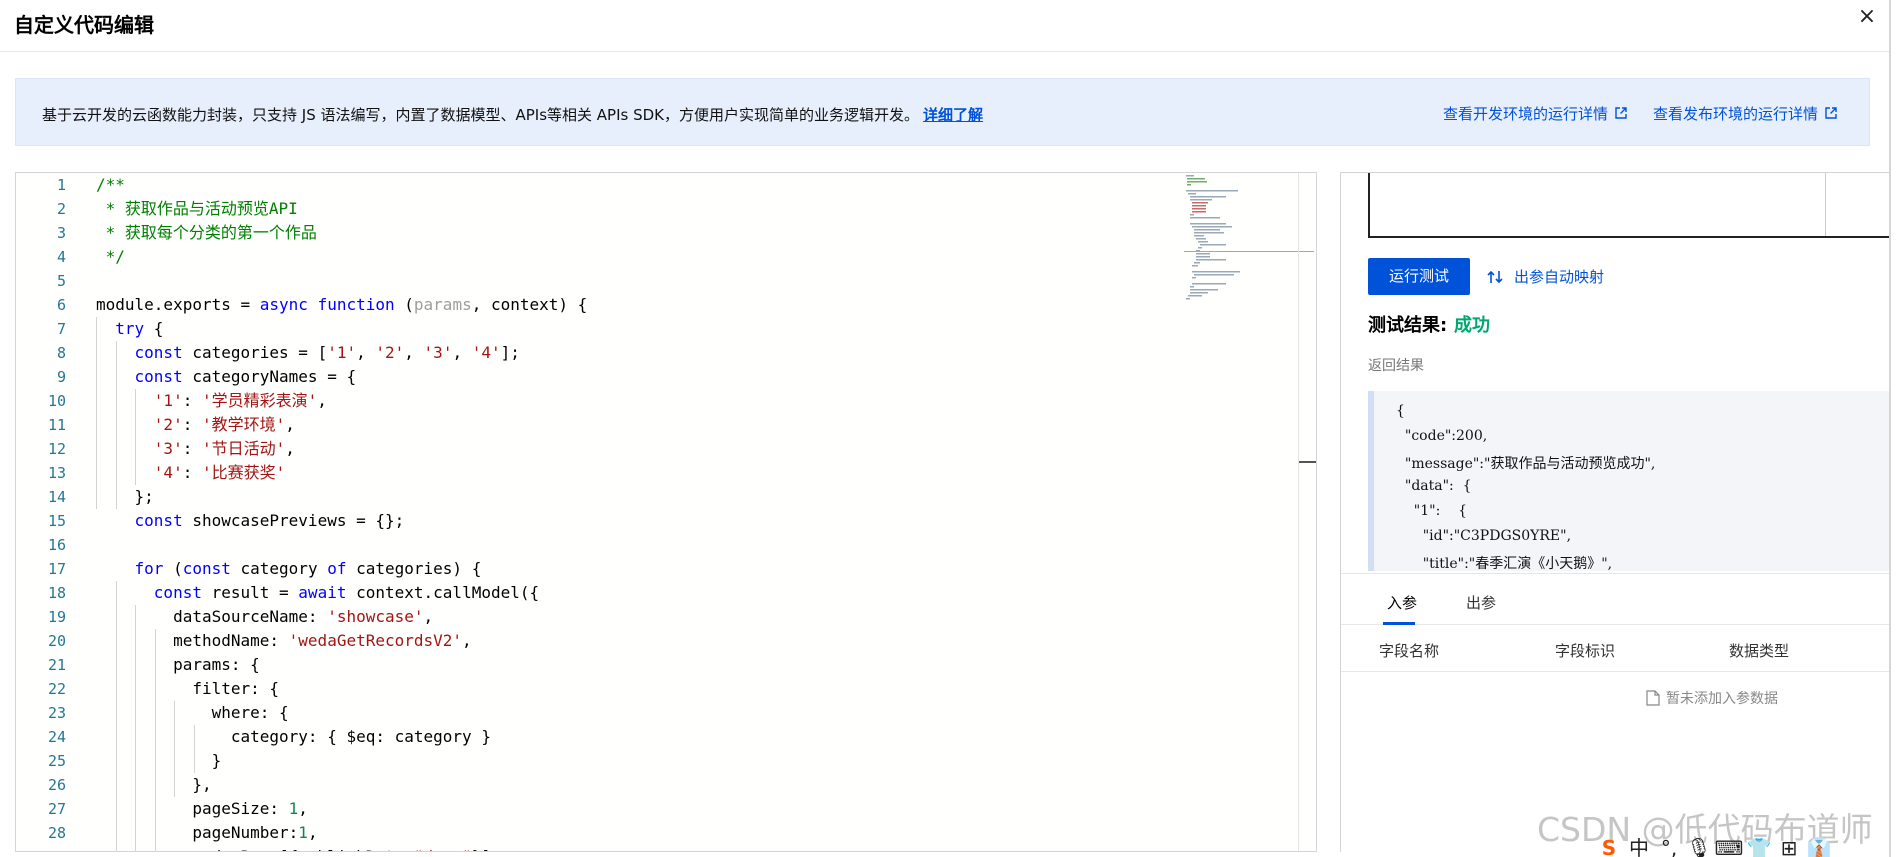 The width and height of the screenshot is (1899, 857). I want to click on json-line: "id":"C3PDGS0YRE",, so click(1484, 536).